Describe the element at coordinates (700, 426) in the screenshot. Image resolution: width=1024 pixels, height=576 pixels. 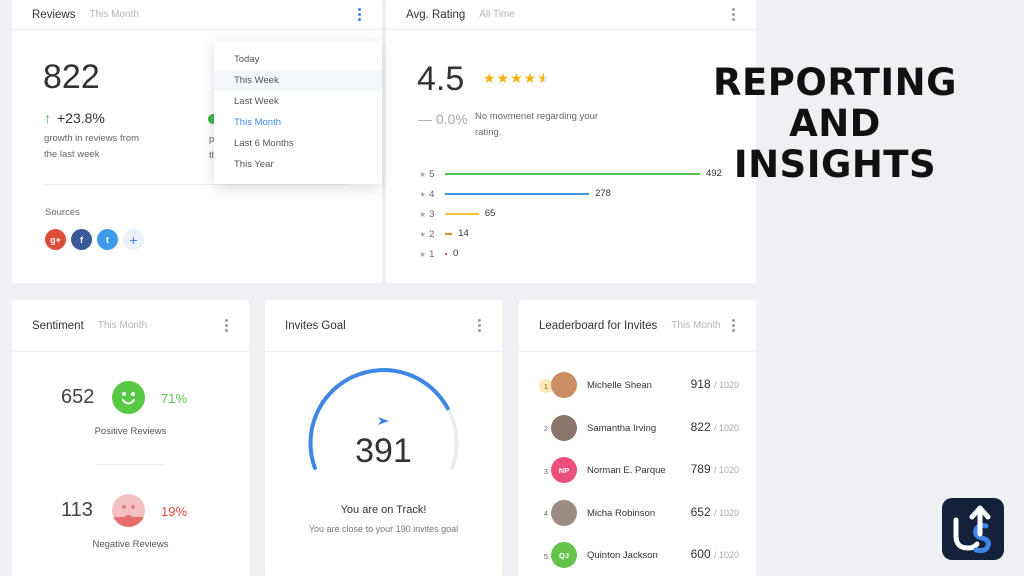
I see `leaderboard-score: 822` at that location.